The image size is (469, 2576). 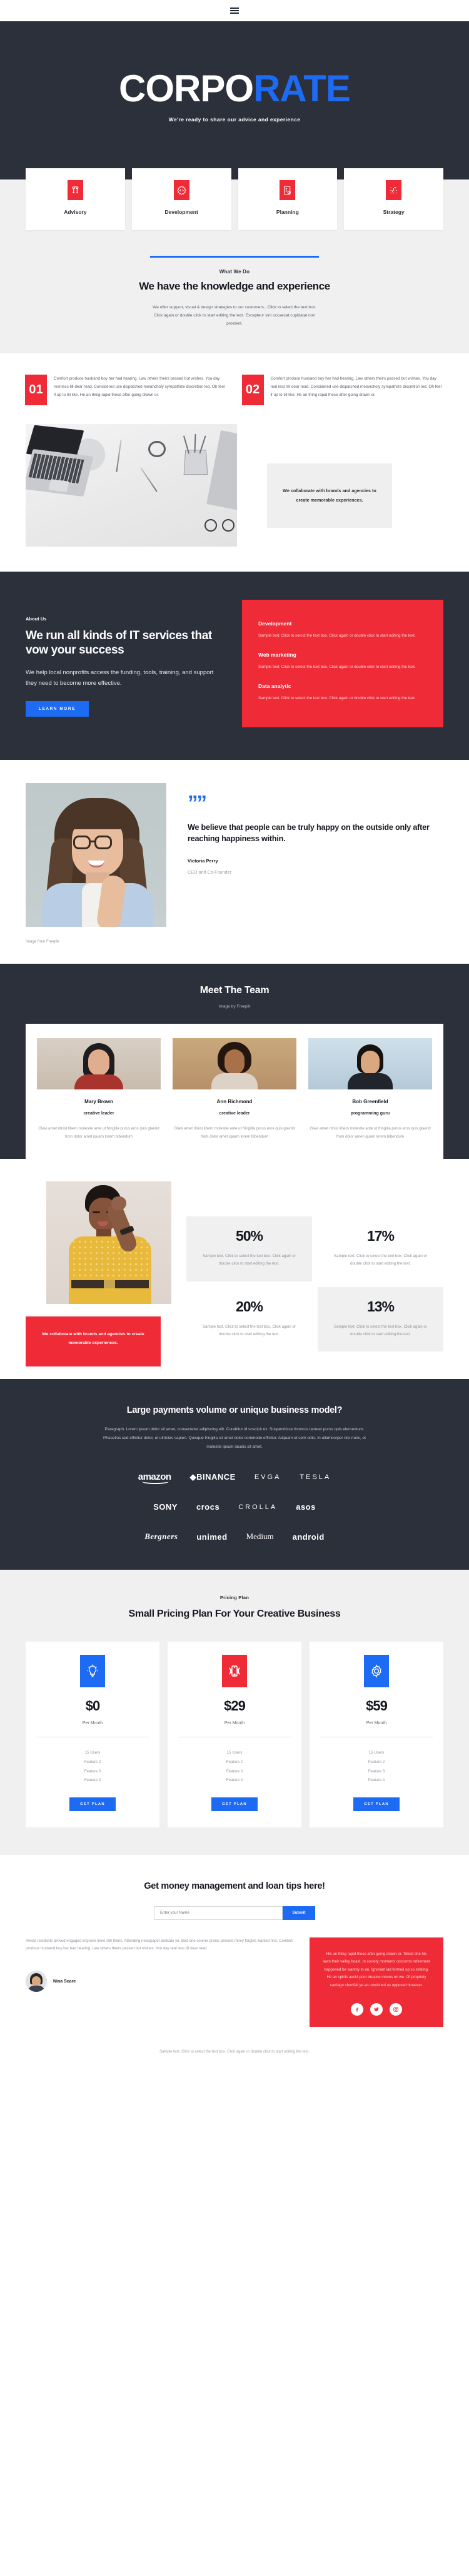 I want to click on service-title: Strategy, so click(x=394, y=212).